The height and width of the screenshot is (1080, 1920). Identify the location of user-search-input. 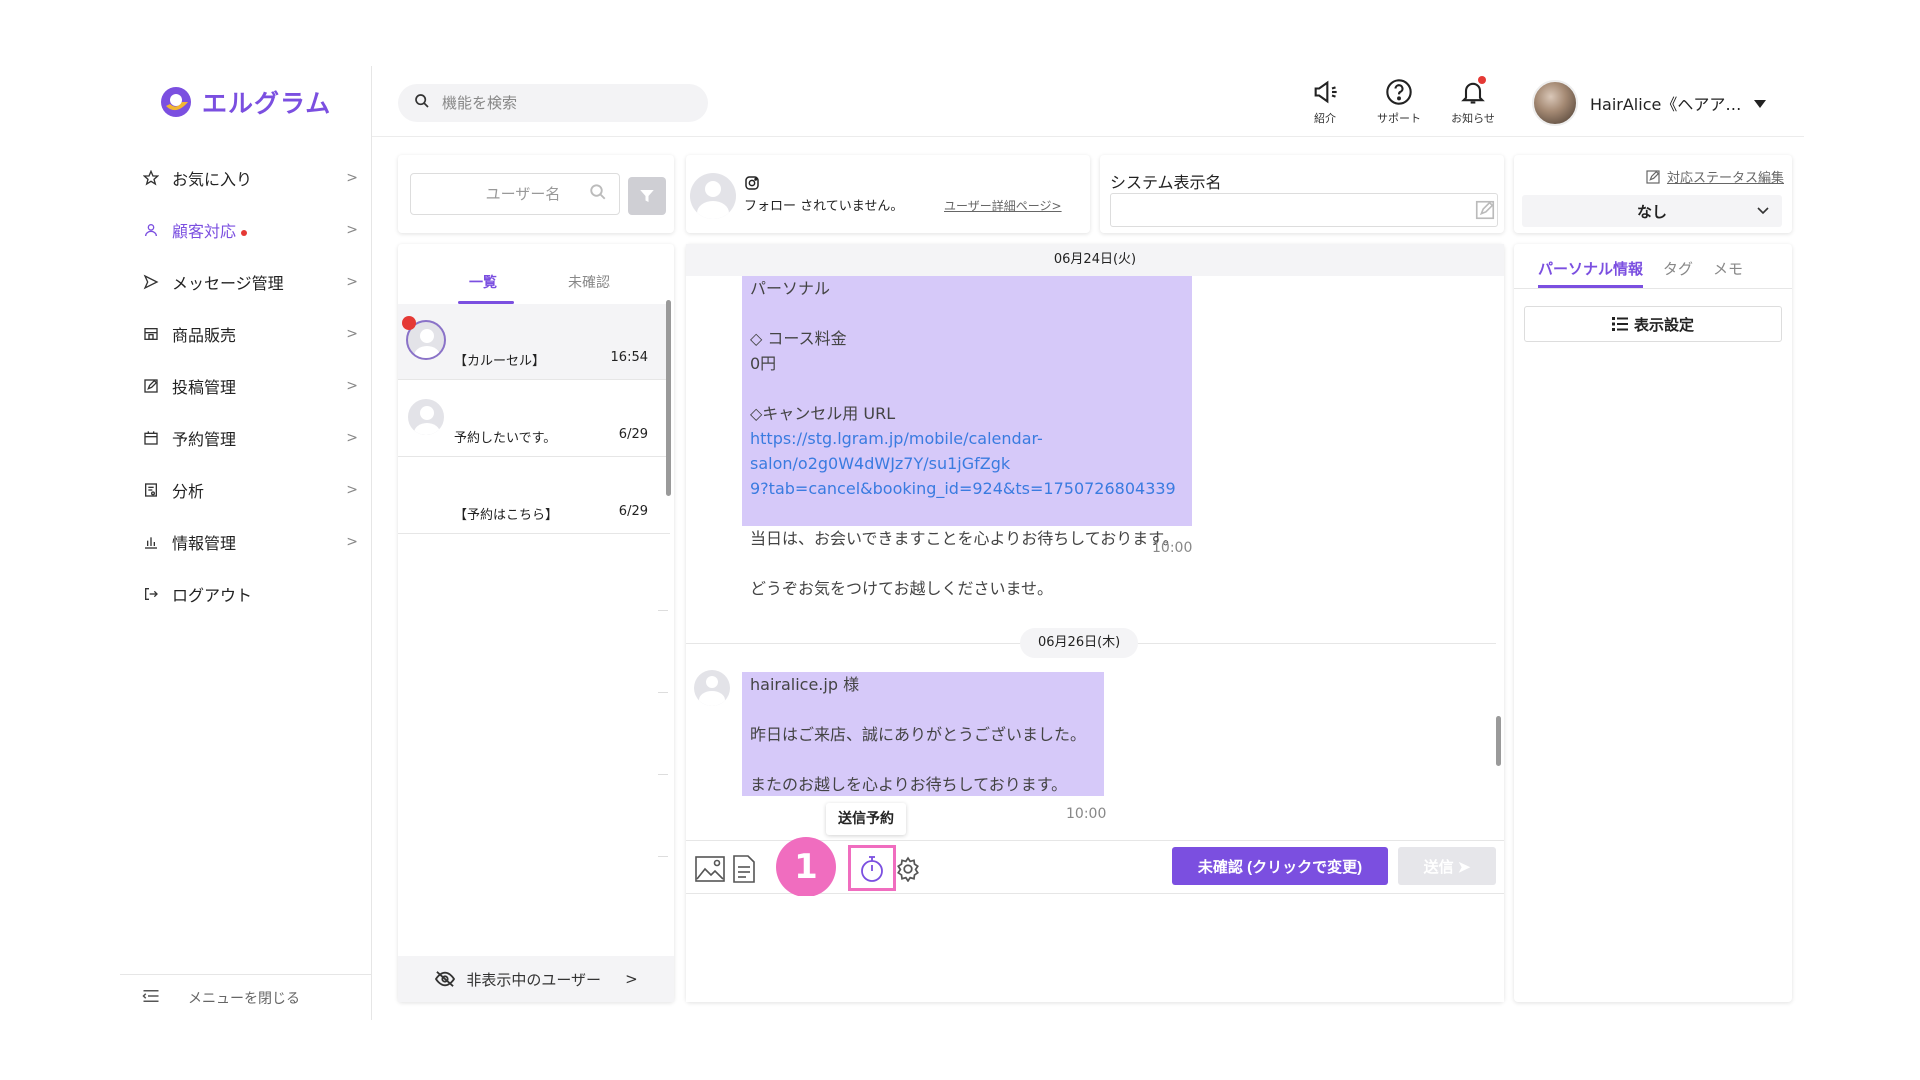
(523, 194).